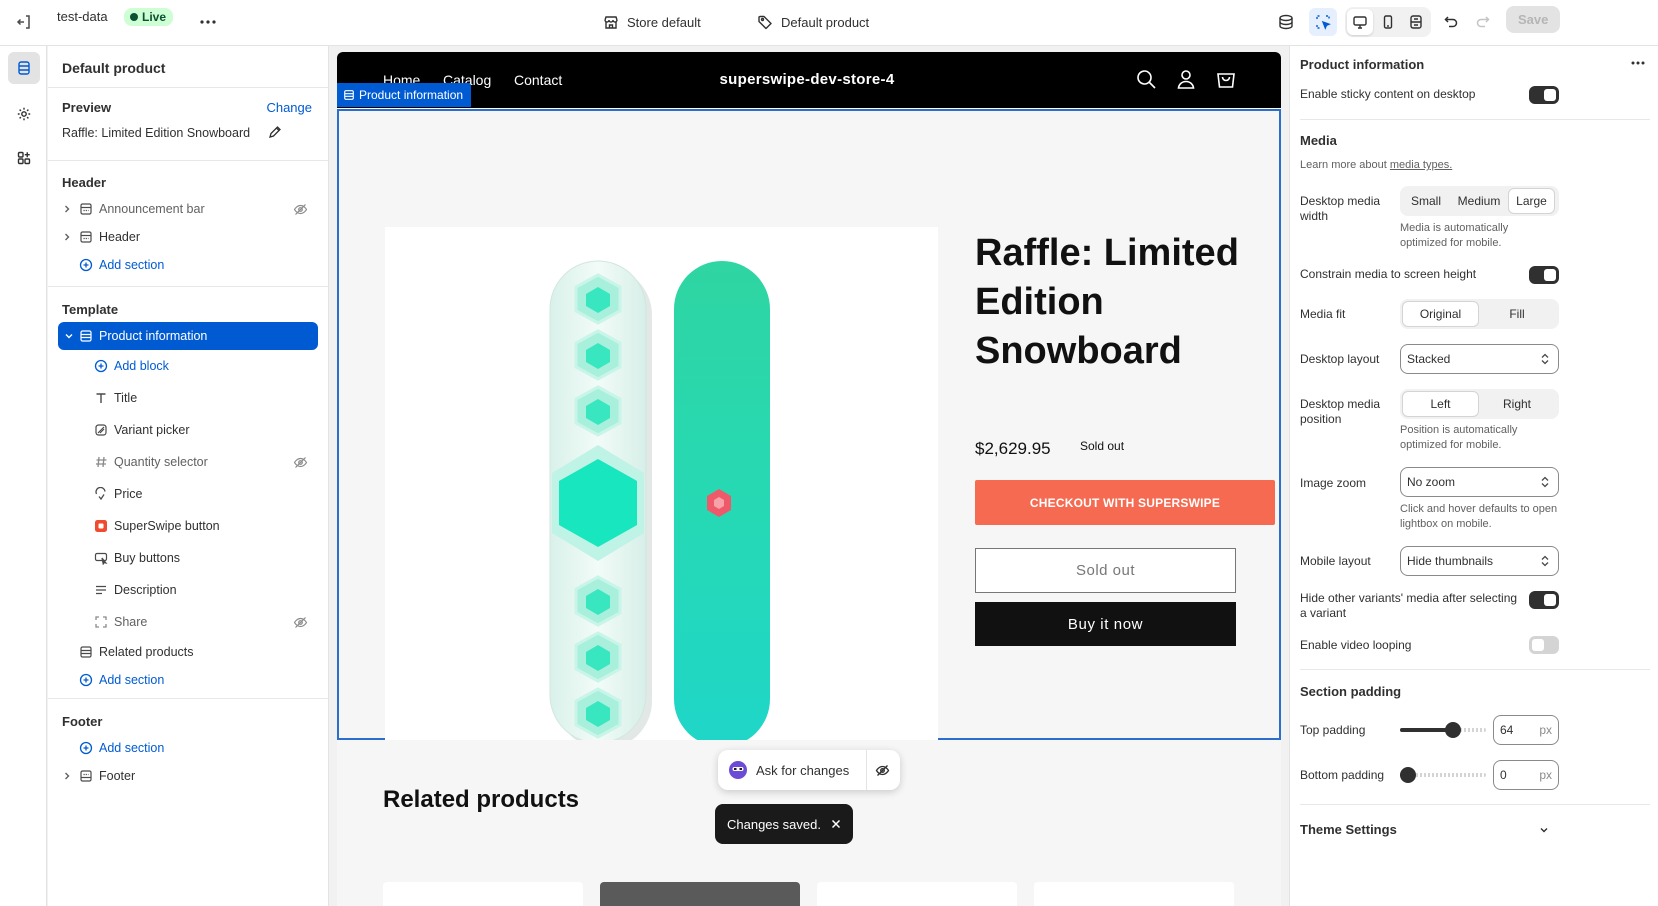 The image size is (1658, 906). I want to click on block-buy-buttons: Buy buttons, so click(188, 558).